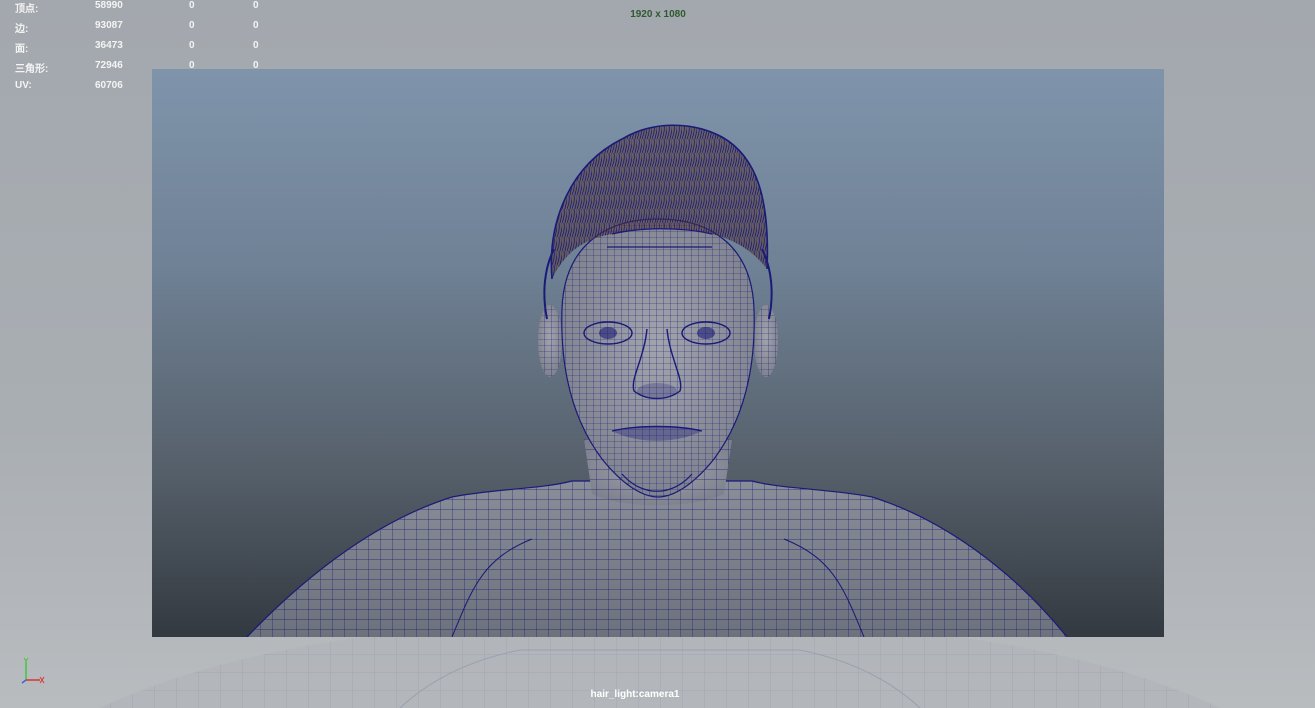 The width and height of the screenshot is (1315, 708). Describe the element at coordinates (658, 14) in the screenshot. I see `resolution-gate-label: 1920 x 1080` at that location.